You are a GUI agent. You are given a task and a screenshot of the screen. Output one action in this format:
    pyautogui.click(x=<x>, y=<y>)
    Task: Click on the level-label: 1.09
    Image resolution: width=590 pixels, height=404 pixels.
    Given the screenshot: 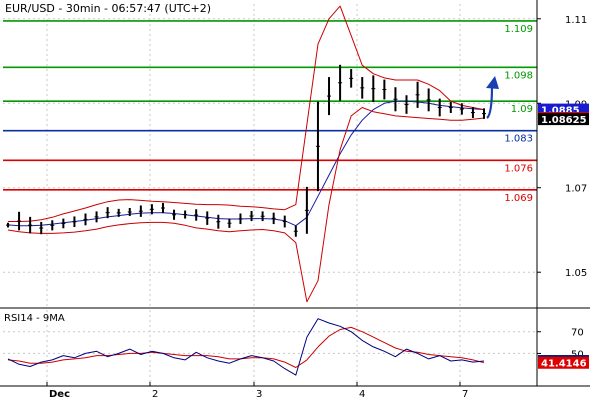 What is the action you would take?
    pyautogui.click(x=522, y=109)
    